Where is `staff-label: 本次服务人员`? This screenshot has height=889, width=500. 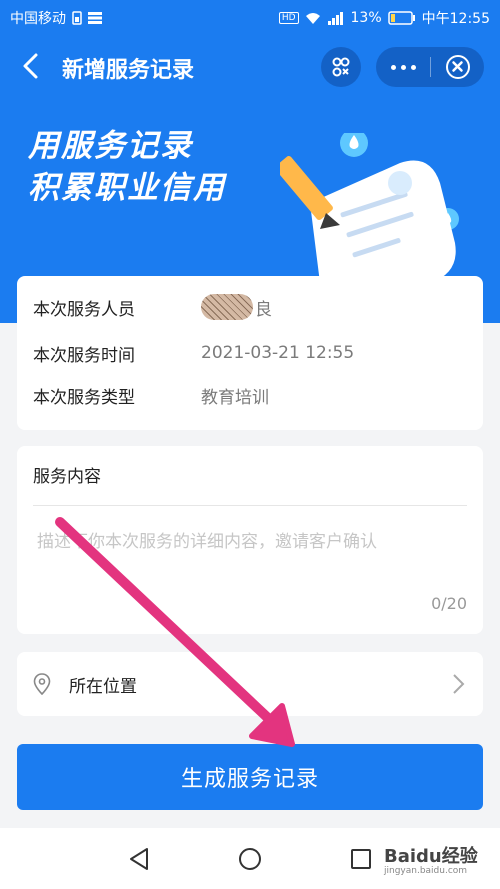 staff-label: 本次服务人员 is located at coordinates (84, 309).